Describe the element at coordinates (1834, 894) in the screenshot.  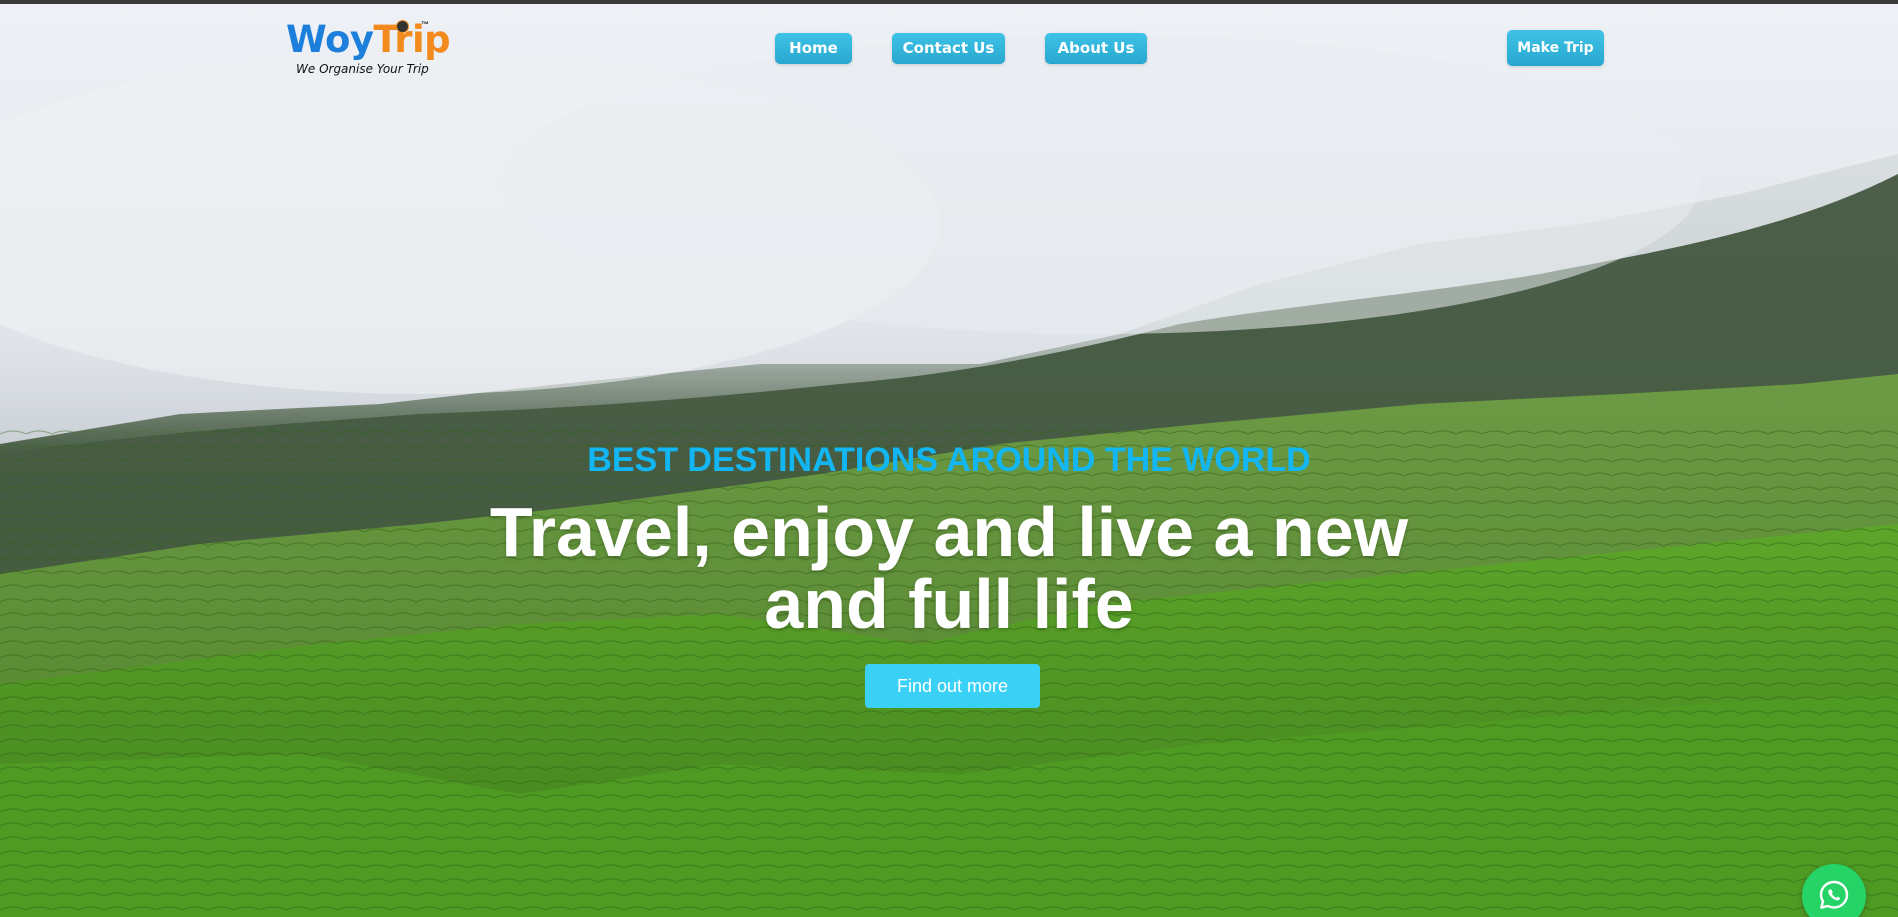
I see `whatsapp-icon` at that location.